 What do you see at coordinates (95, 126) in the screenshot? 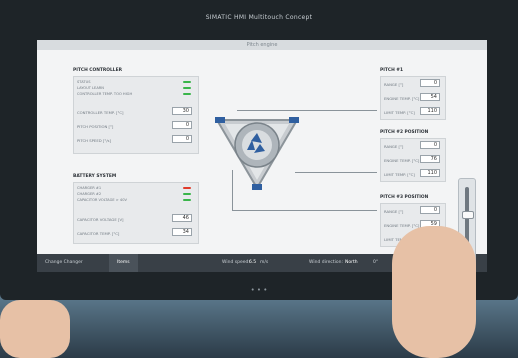
I see `pitch-position-label: PITCH POSITION [°]` at bounding box center [95, 126].